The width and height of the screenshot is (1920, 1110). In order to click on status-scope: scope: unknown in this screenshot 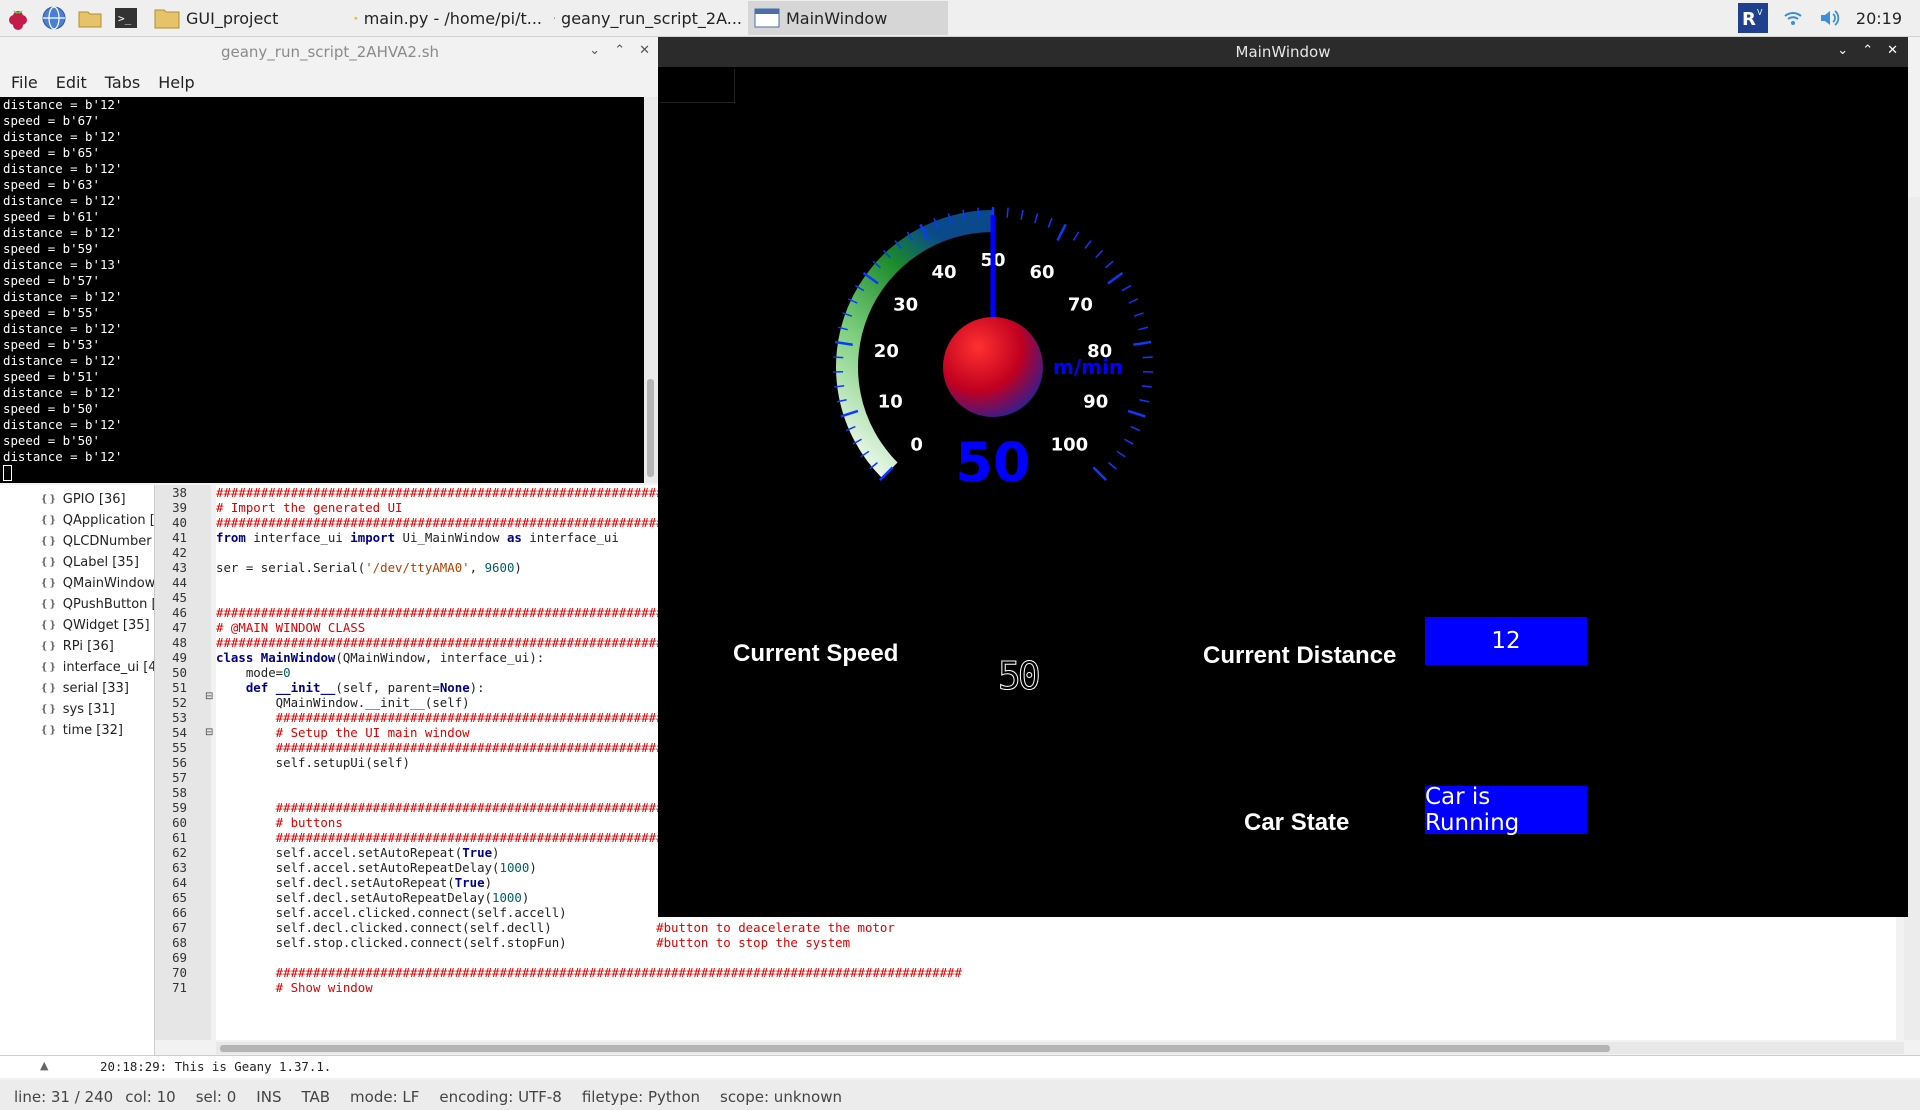, I will do `click(781, 1097)`.